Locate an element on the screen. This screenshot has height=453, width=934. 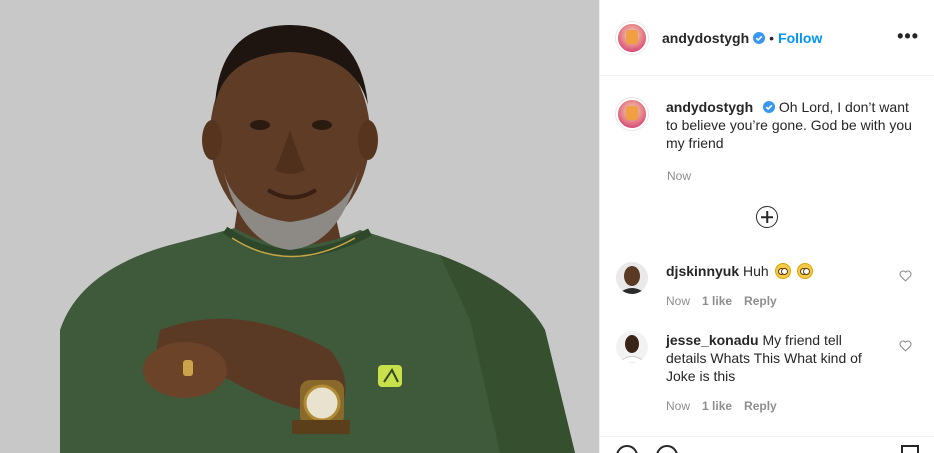
more-options-icon: ••• is located at coordinates (908, 36).